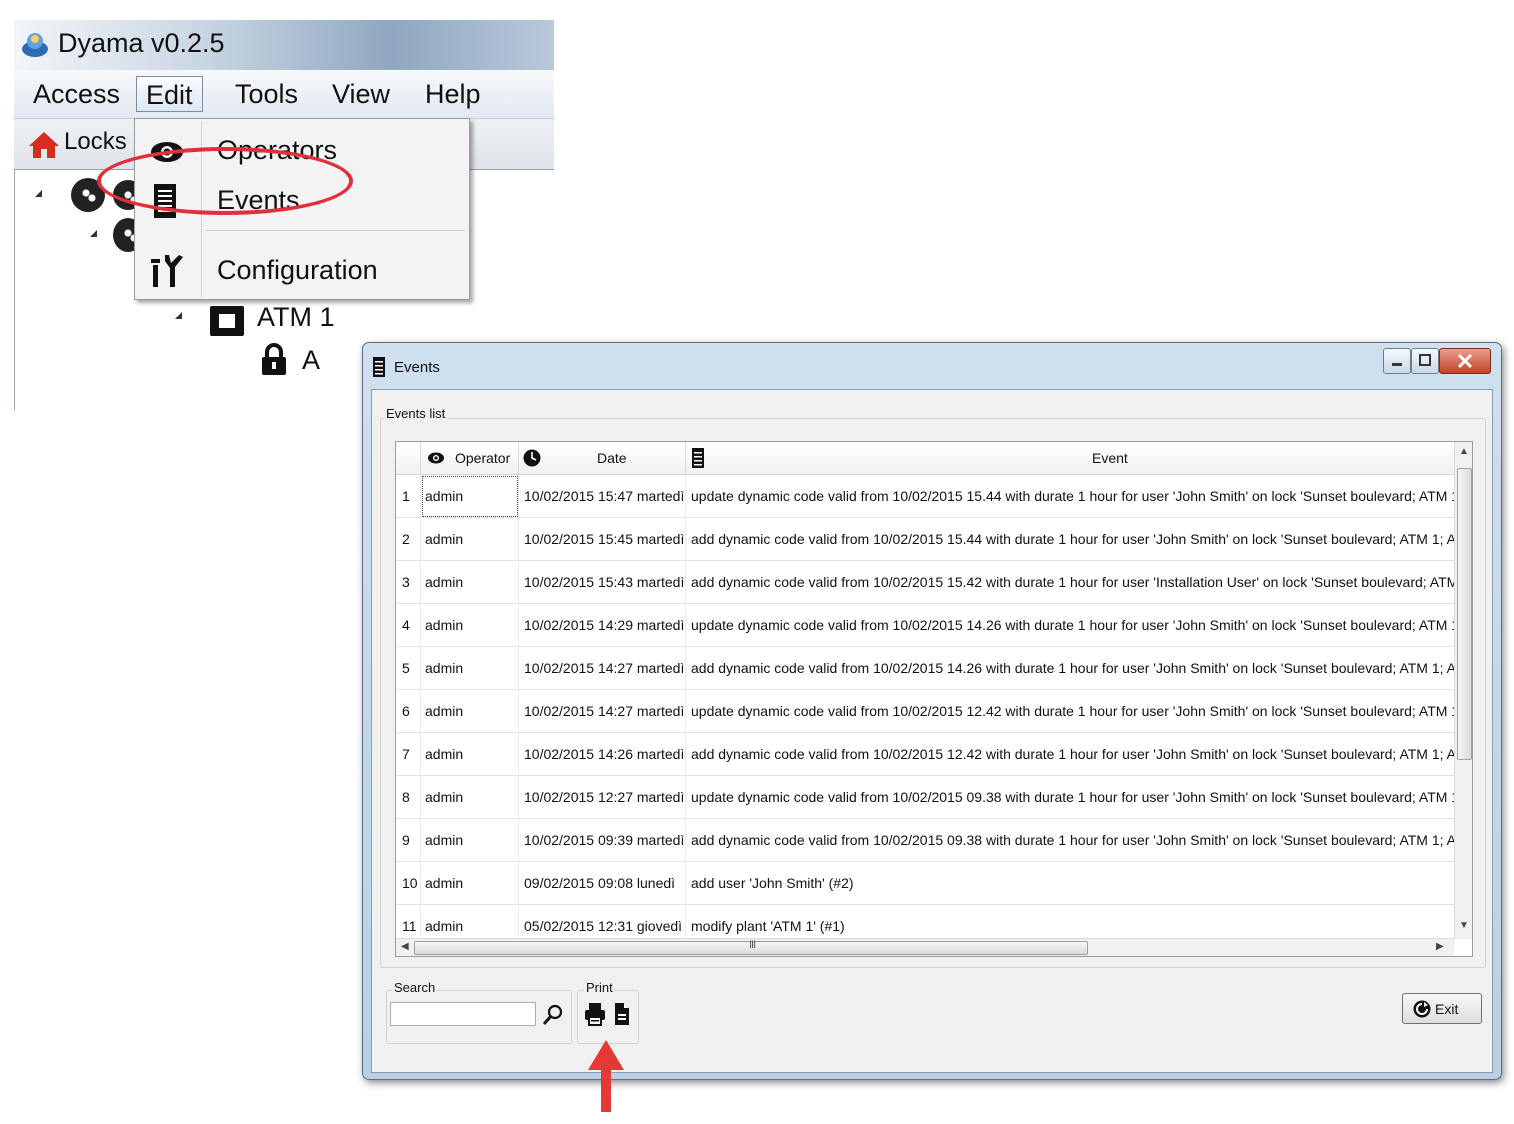 The image size is (1514, 1124). I want to click on tree-item-lock: A, so click(311, 360).